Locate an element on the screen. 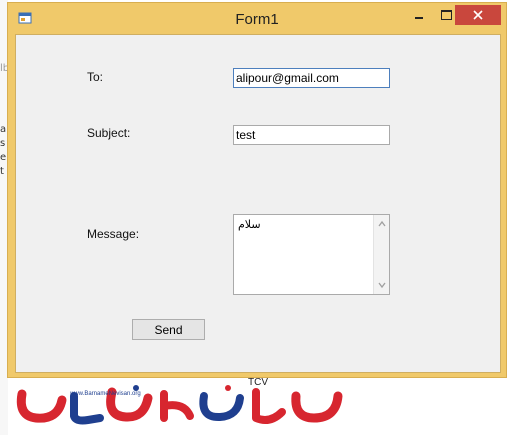 The image size is (511, 435). message-text: سلام is located at coordinates (249, 224).